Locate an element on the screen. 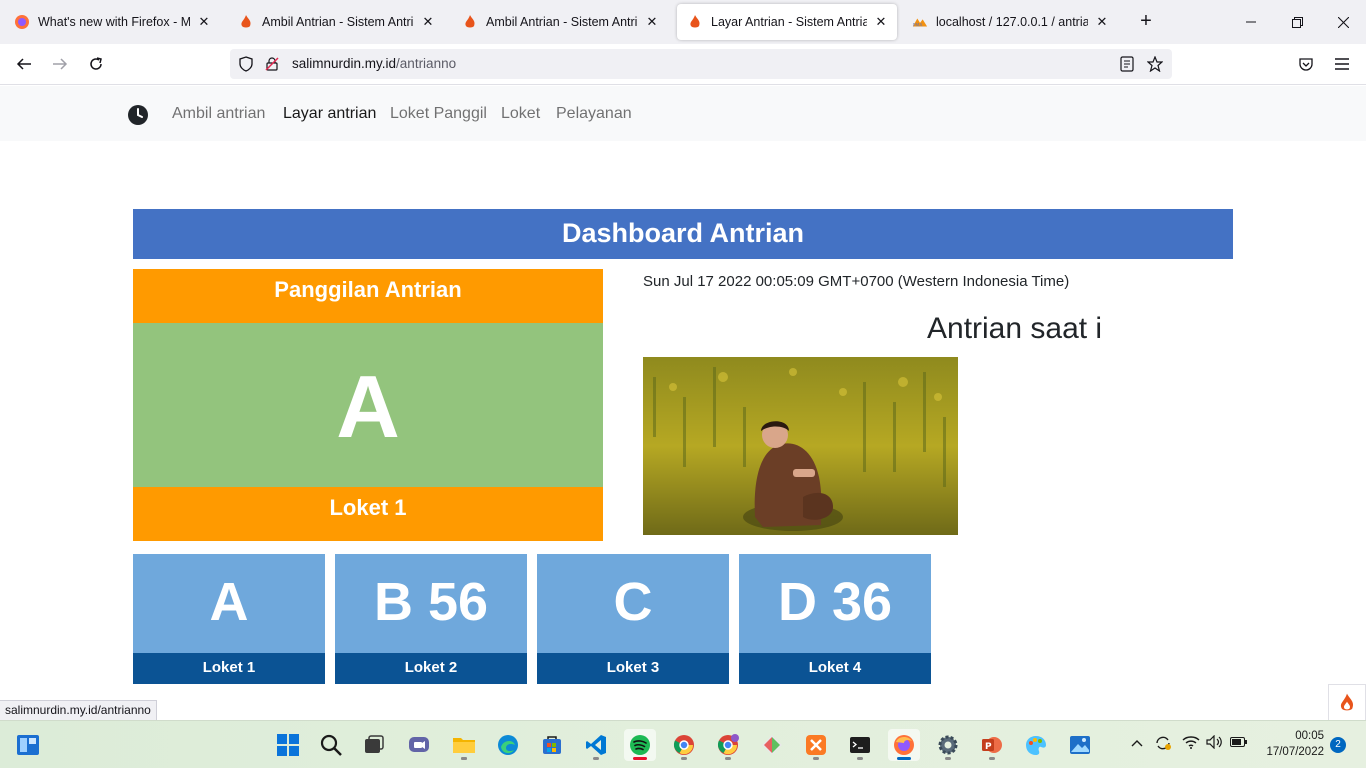 The width and height of the screenshot is (1366, 768). tab-title: Layar Antrian - Sistem Antrian is located at coordinates (789, 22).